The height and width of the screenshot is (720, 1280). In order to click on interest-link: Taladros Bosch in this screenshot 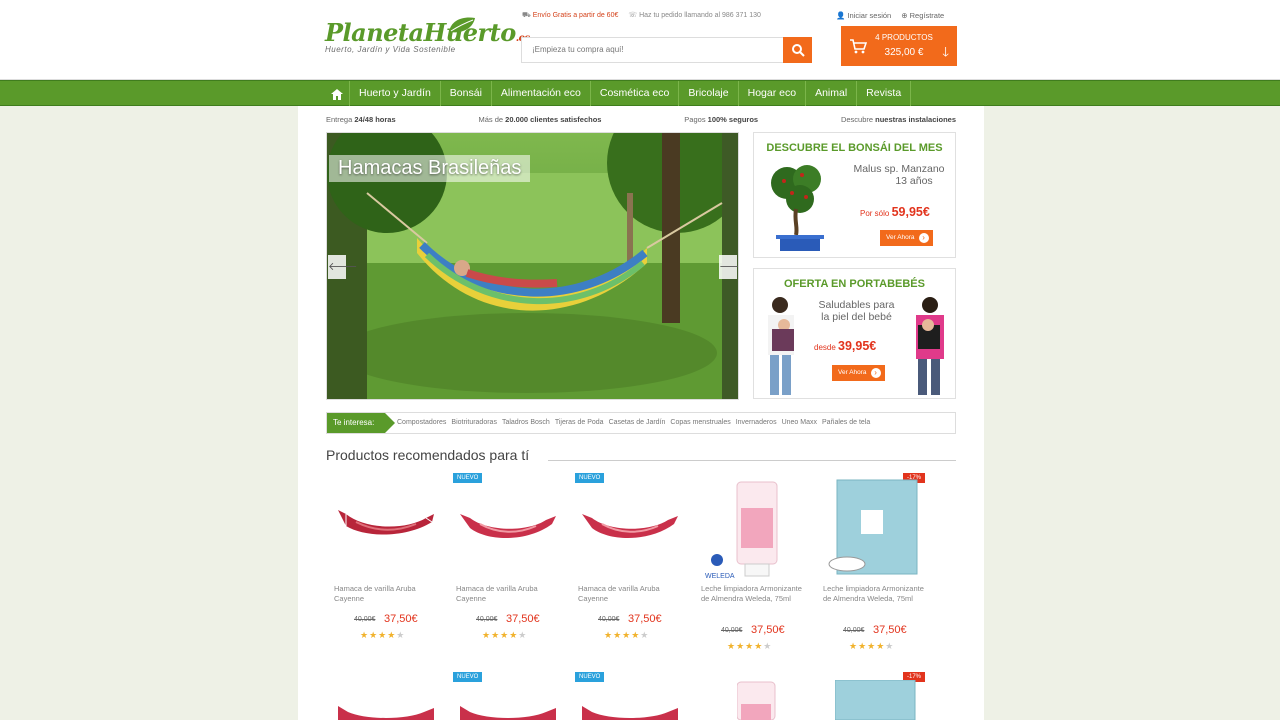, I will do `click(526, 423)`.